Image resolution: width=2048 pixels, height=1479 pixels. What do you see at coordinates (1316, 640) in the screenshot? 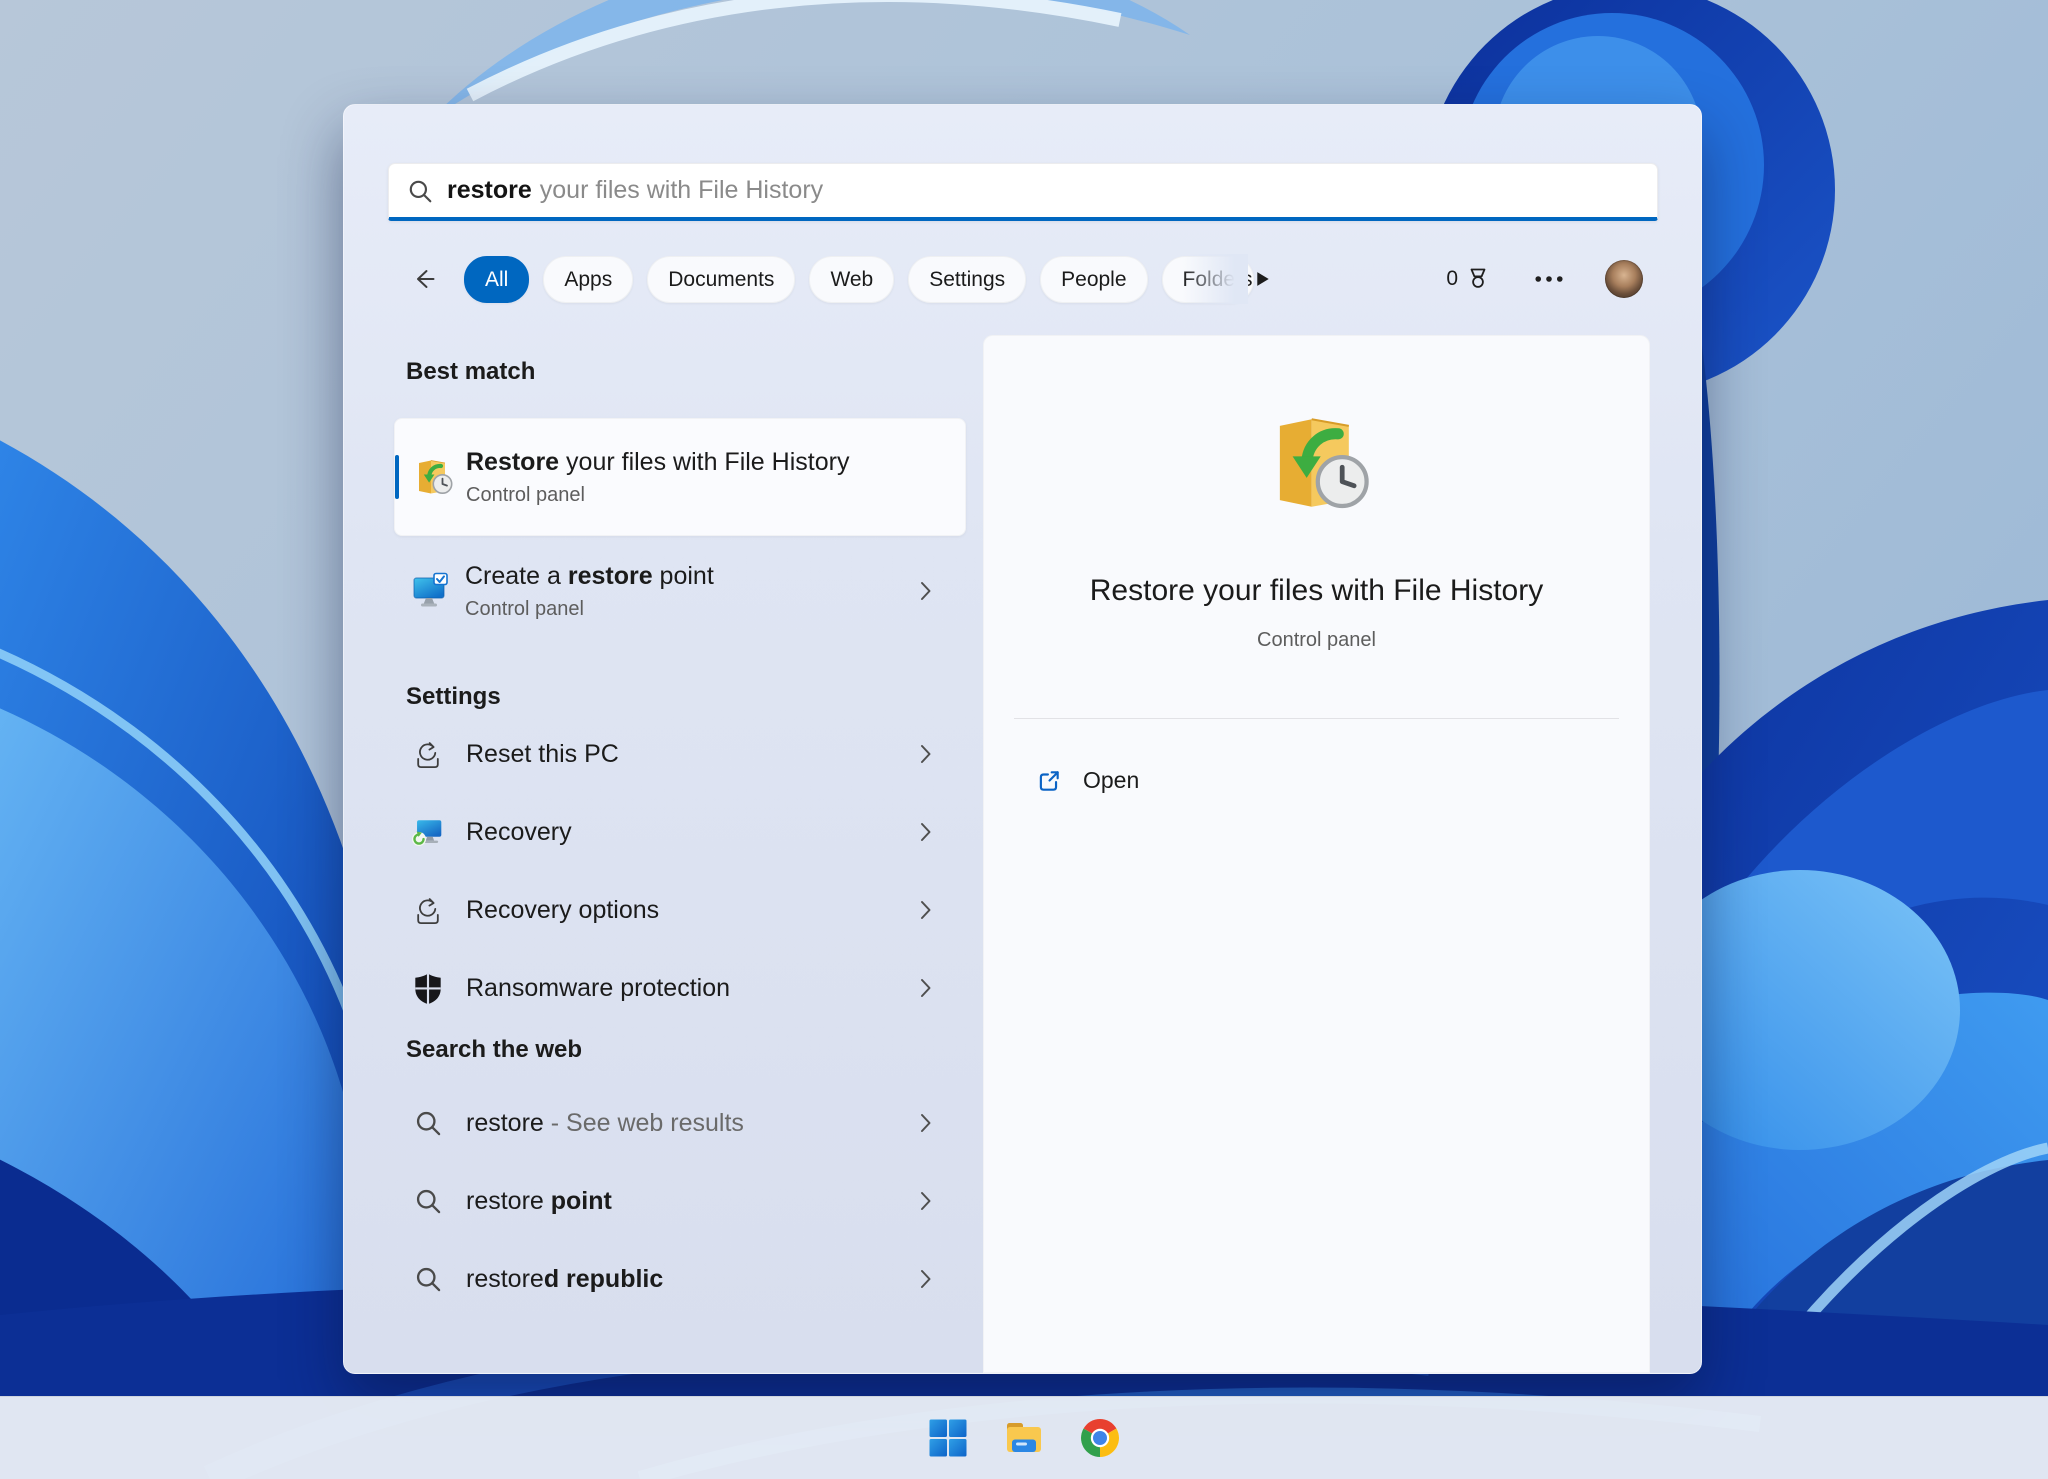
I see `preview-subtitle: Control panel` at bounding box center [1316, 640].